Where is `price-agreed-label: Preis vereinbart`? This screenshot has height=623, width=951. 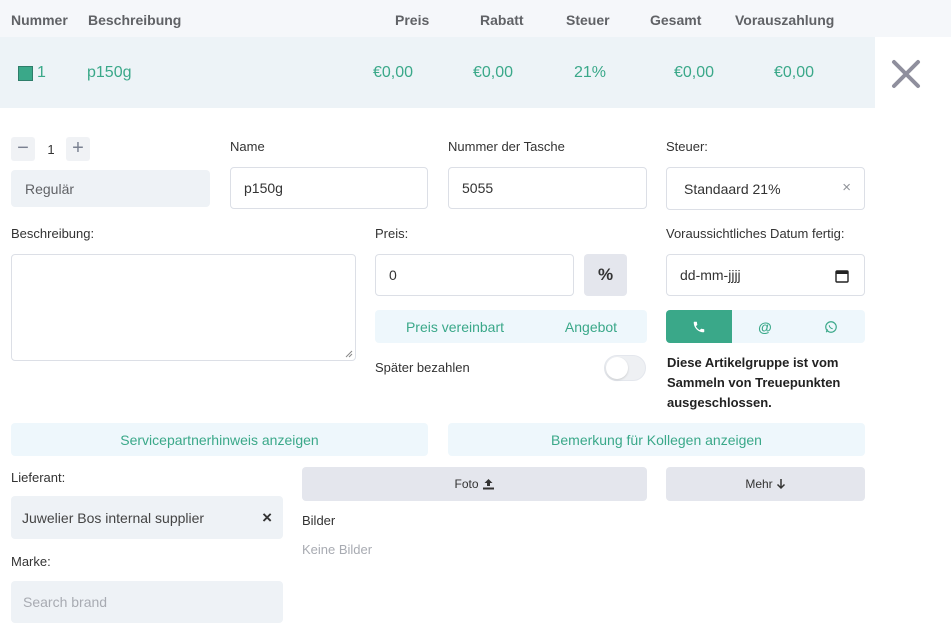 price-agreed-label: Preis vereinbart is located at coordinates (455, 326).